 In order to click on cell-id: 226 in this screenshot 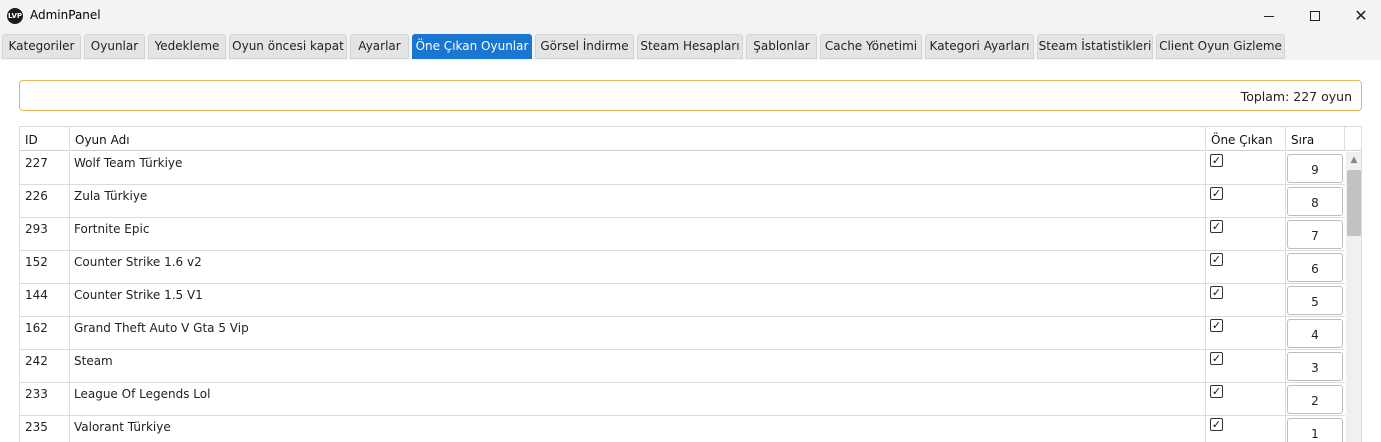, I will do `click(45, 201)`.